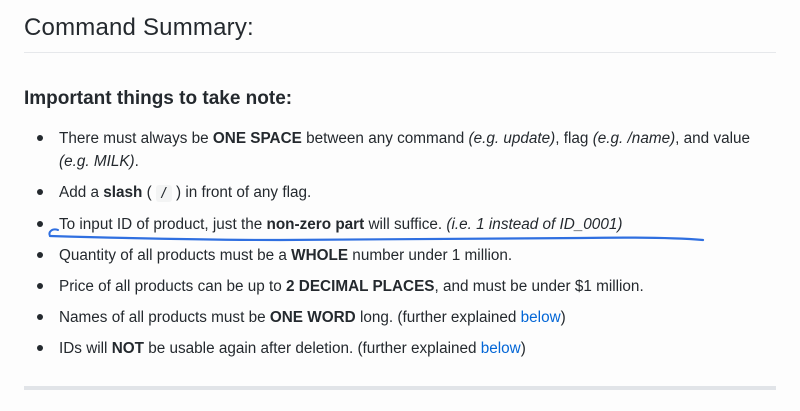 The image size is (800, 411). What do you see at coordinates (315, 224) in the screenshot?
I see `emphasis: non-zero part` at bounding box center [315, 224].